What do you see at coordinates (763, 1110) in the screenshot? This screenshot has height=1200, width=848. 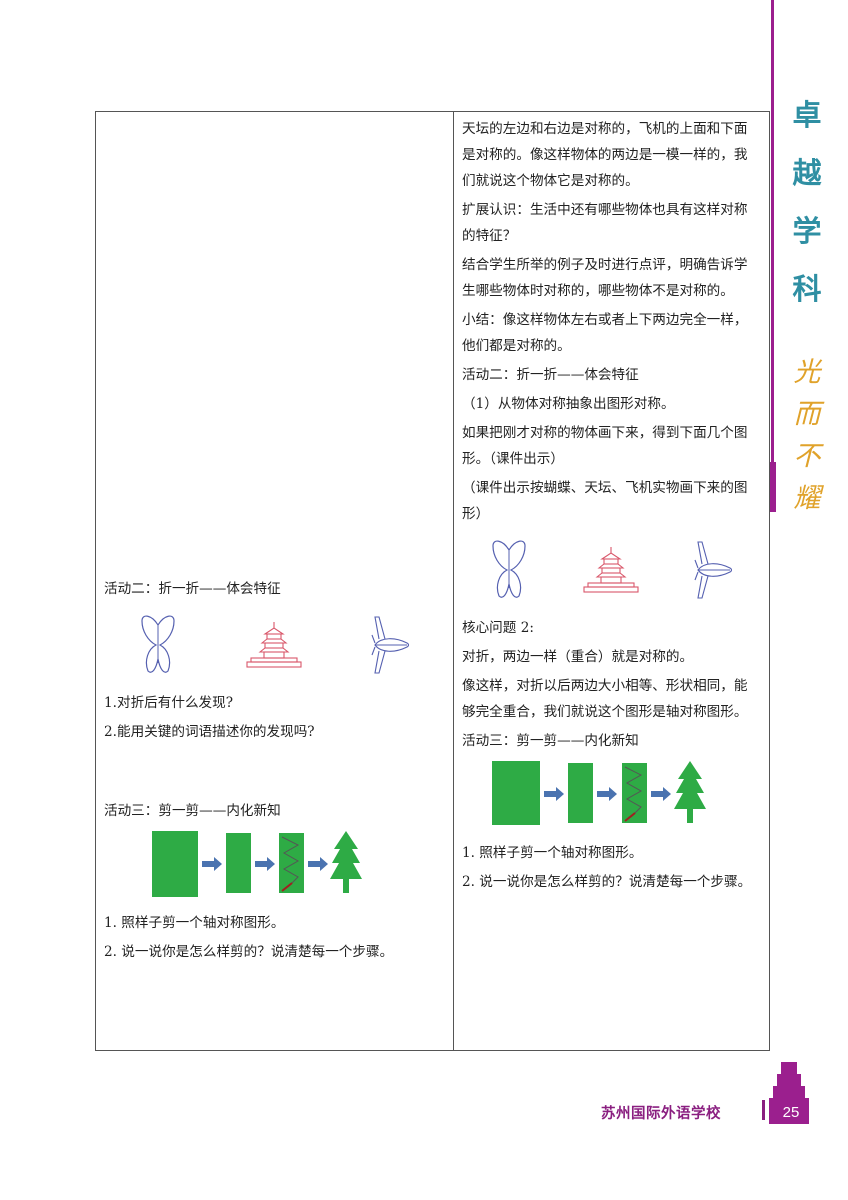 I see `footer-divider` at bounding box center [763, 1110].